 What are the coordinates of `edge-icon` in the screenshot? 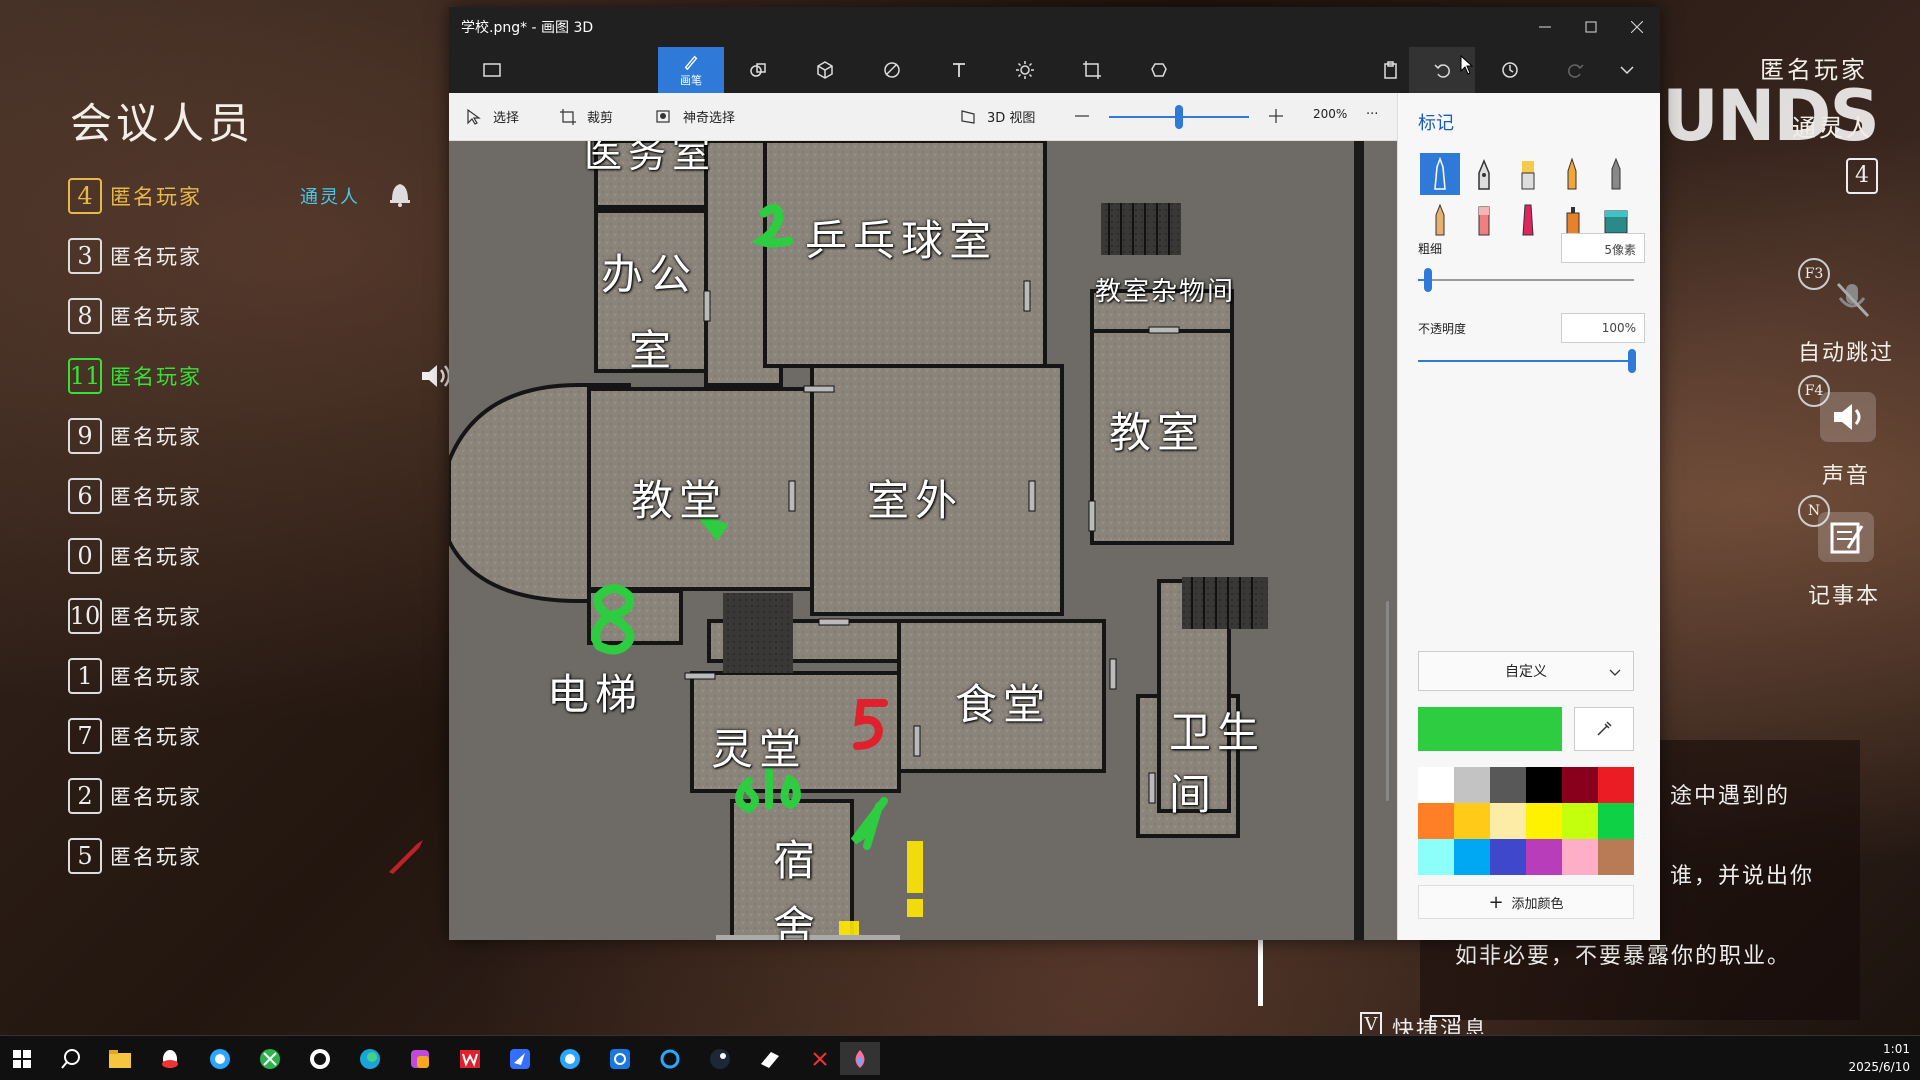 It's located at (370, 1058).